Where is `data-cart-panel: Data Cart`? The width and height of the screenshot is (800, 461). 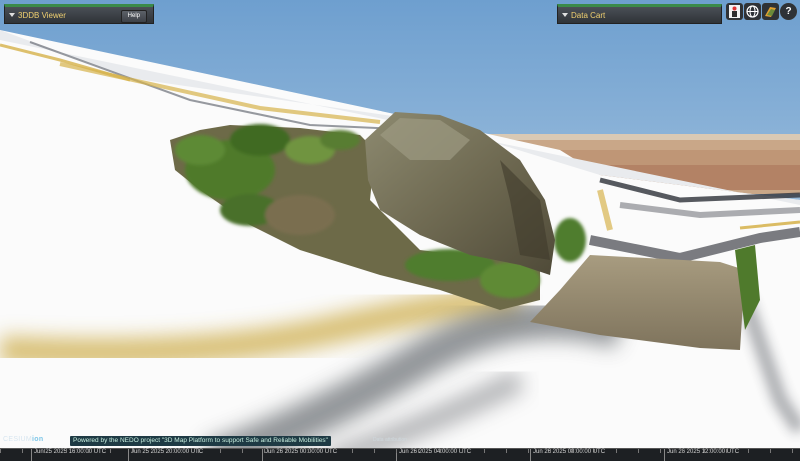
data-cart-panel: Data Cart is located at coordinates (639, 14).